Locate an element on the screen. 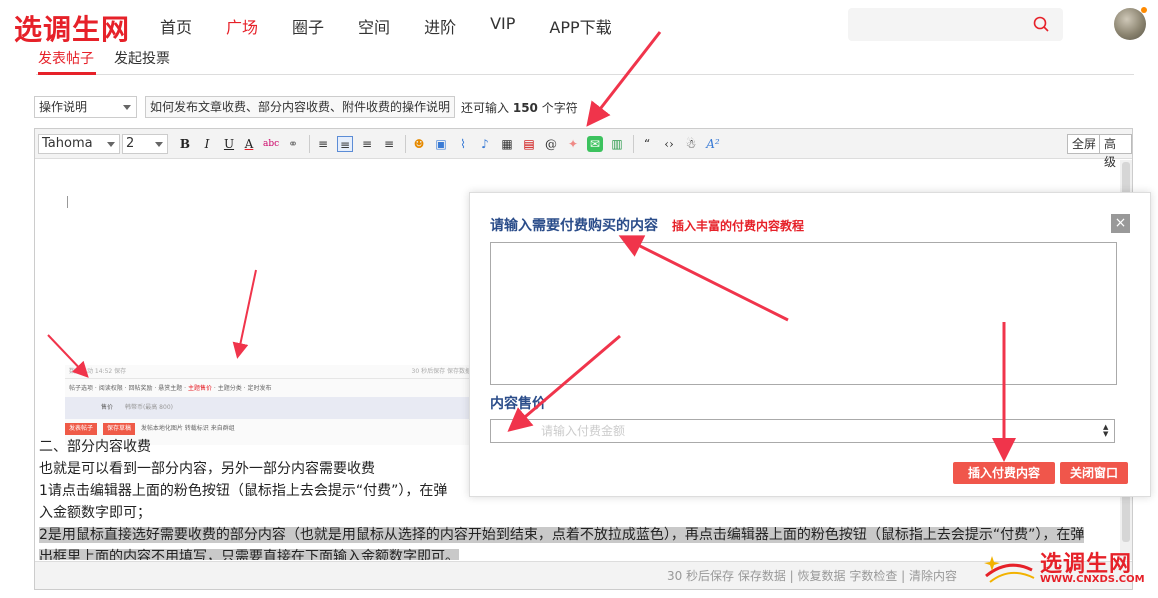 Image resolution: width=1158 pixels, height=598 pixels. close-icon: × is located at coordinates (1120, 223).